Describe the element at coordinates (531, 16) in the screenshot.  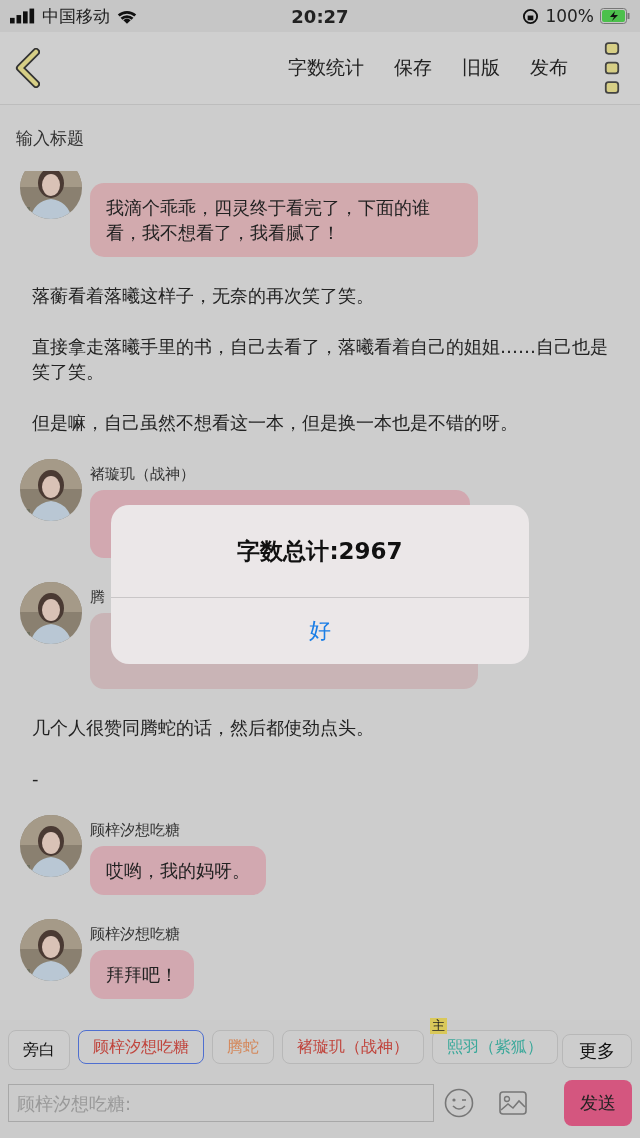
I see `rotation-lock-icon` at that location.